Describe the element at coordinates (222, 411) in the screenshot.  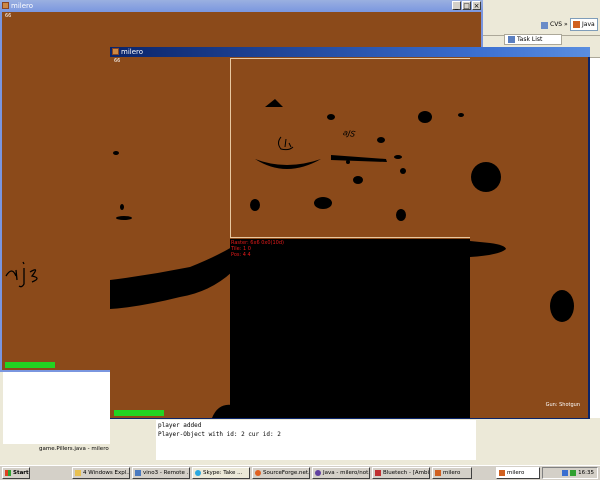
I see `shadow-edge` at that location.